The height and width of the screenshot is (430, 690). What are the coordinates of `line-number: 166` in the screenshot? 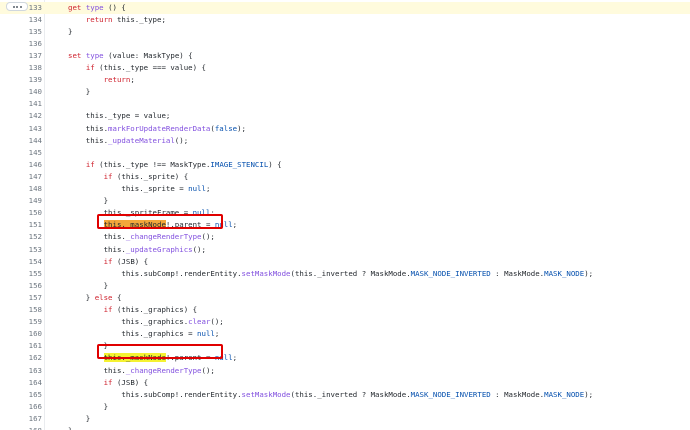 It's located at (21, 407).